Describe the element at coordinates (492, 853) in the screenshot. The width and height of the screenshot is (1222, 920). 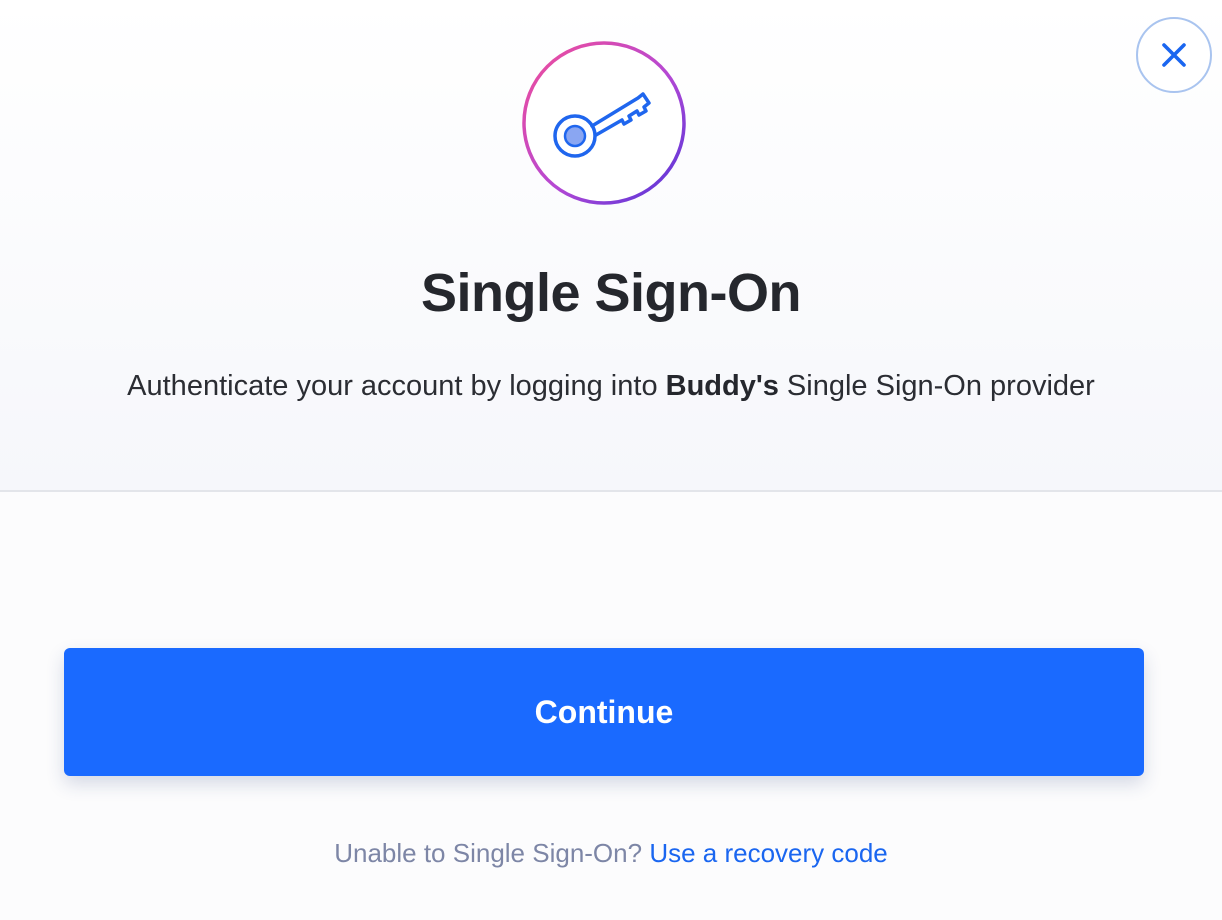
I see `recovery-prompt: Unable to Single Sign-On?` at that location.